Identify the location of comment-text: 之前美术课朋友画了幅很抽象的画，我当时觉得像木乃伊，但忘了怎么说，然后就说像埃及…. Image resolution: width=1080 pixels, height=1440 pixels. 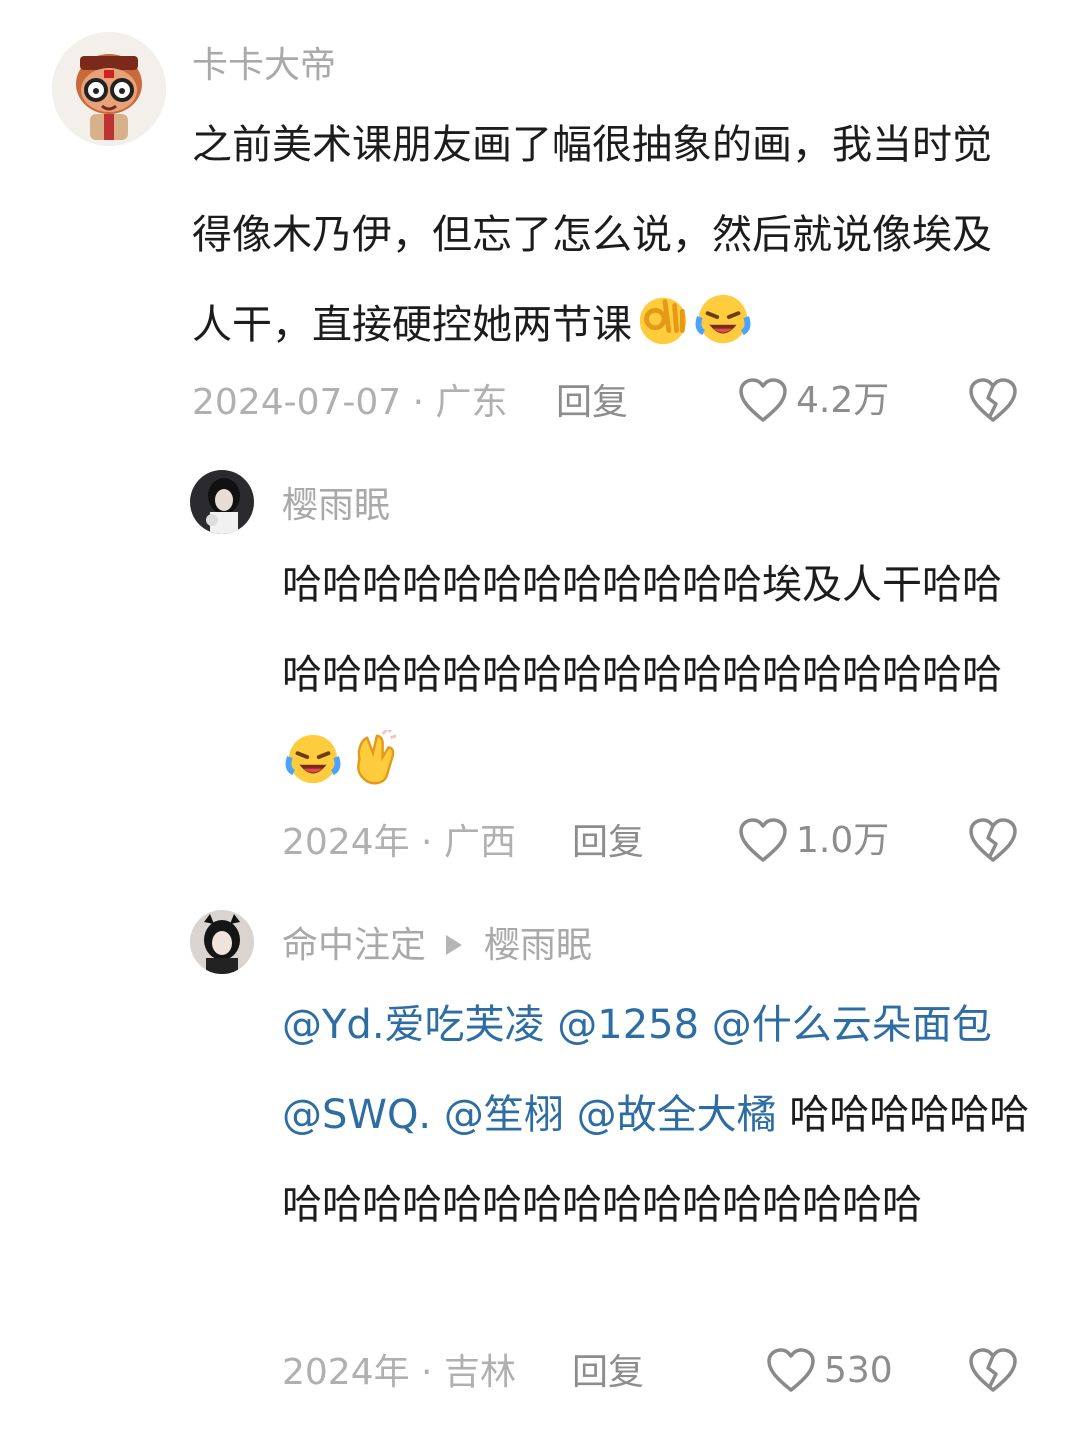
(602, 235).